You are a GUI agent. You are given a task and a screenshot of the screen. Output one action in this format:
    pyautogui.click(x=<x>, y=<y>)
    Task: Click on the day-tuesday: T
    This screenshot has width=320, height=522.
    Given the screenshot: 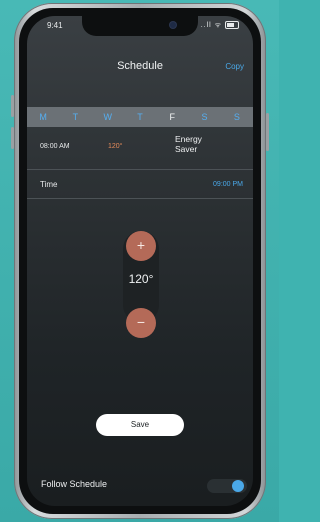 What is the action you would take?
    pyautogui.click(x=75, y=117)
    